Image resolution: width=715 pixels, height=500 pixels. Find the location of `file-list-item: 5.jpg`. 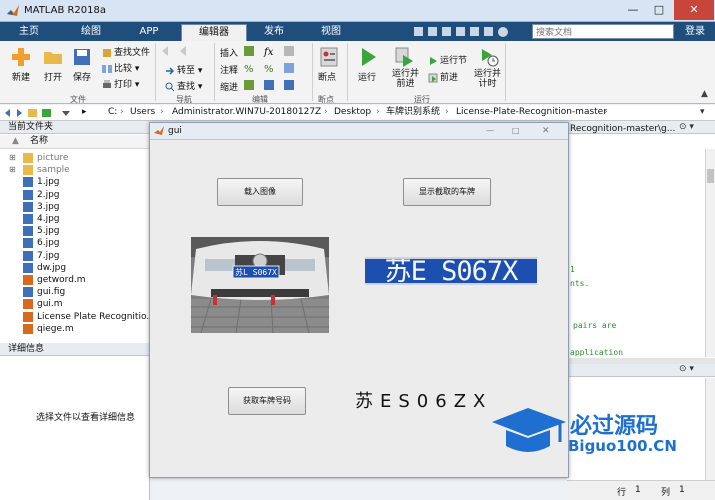

file-list-item: 5.jpg is located at coordinates (75, 231).